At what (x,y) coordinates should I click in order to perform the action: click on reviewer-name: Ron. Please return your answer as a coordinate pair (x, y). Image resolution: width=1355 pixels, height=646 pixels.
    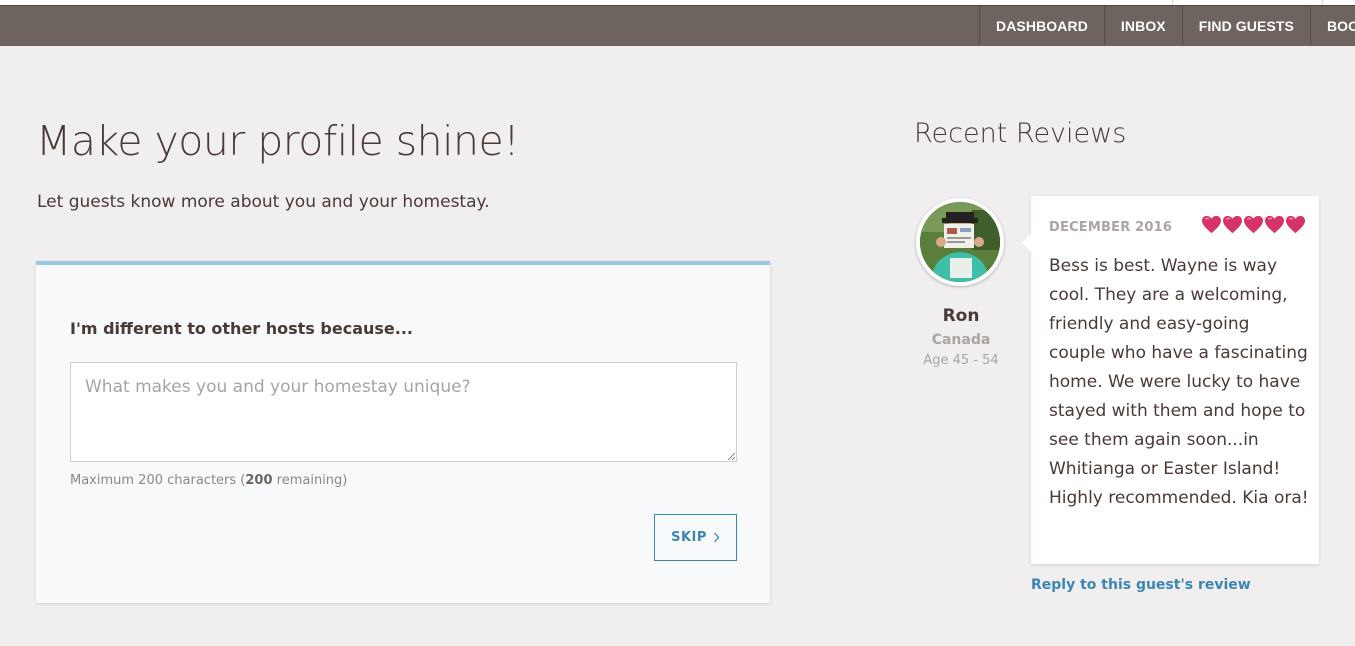
    Looking at the image, I should click on (961, 316).